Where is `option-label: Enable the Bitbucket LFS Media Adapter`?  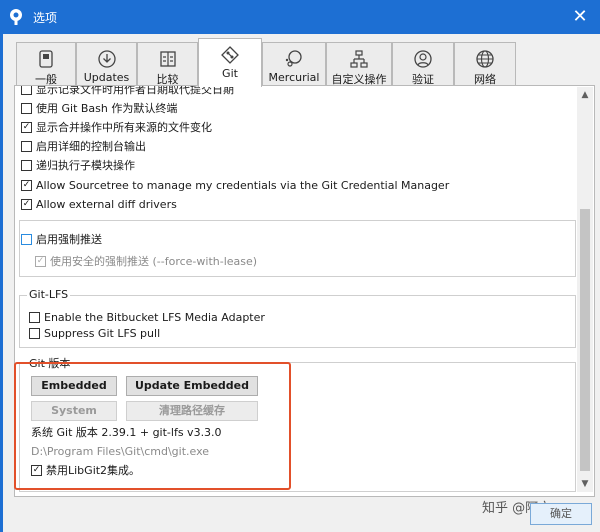 option-label: Enable the Bitbucket LFS Media Adapter is located at coordinates (154, 317).